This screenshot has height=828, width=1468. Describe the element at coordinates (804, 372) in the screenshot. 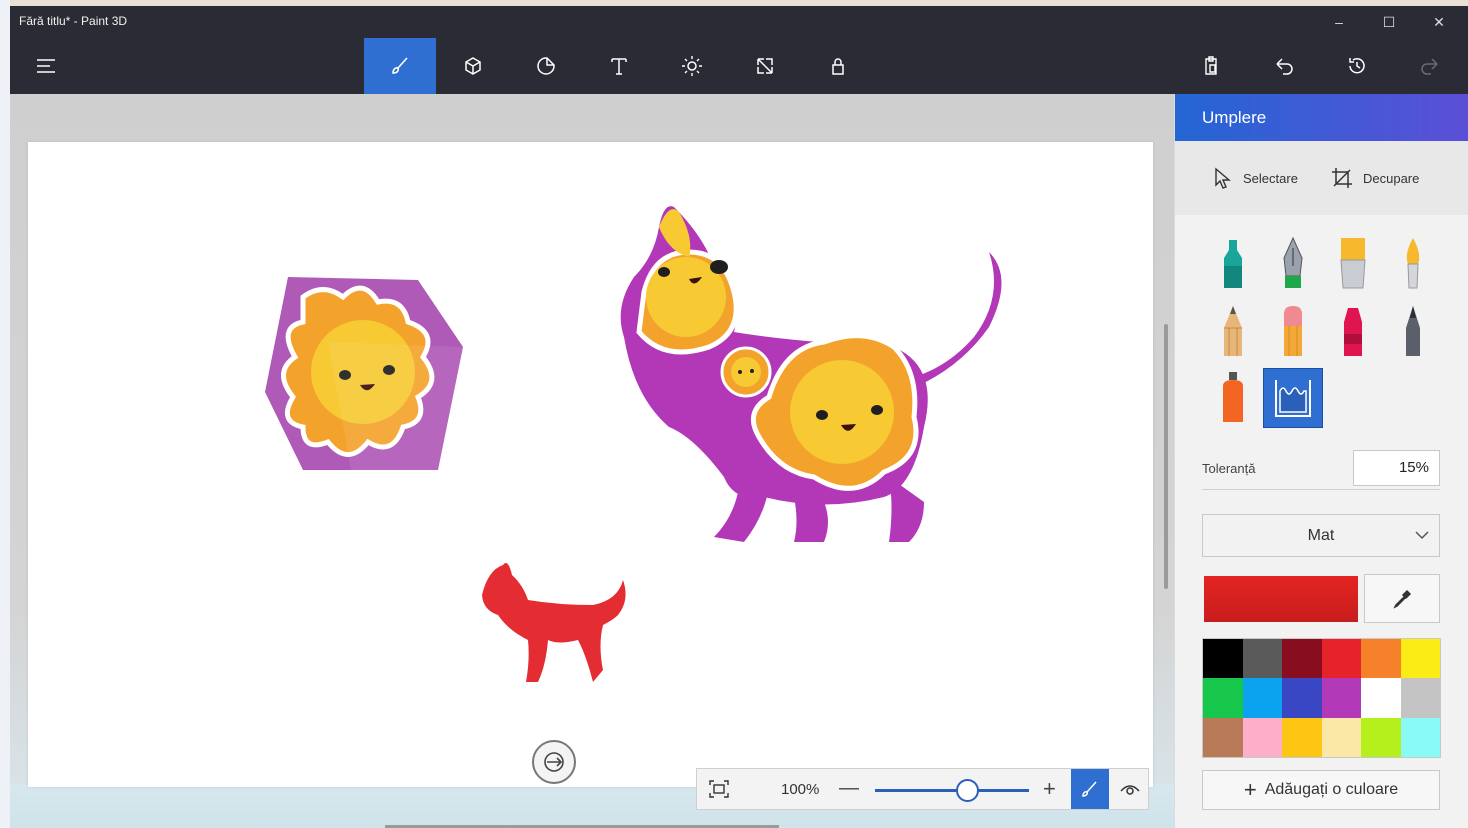

I see `3d-cat-sticker-object` at that location.